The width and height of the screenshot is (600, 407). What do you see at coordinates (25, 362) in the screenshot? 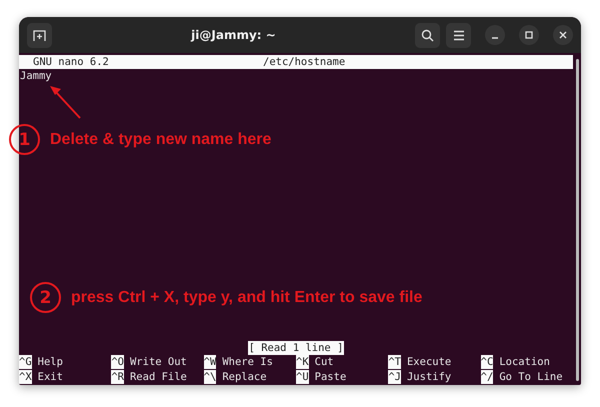
I see `shortcut-key: ^G` at bounding box center [25, 362].